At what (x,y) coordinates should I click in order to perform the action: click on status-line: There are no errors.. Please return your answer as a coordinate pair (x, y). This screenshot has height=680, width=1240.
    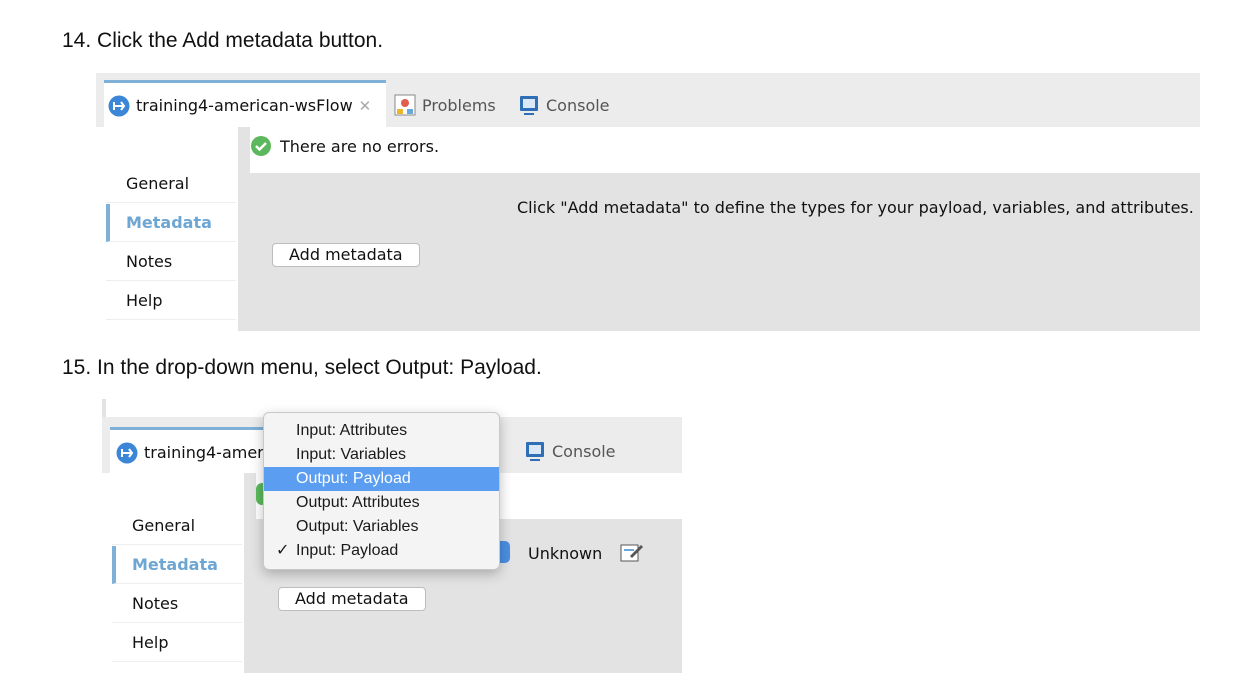
    Looking at the image, I should click on (344, 146).